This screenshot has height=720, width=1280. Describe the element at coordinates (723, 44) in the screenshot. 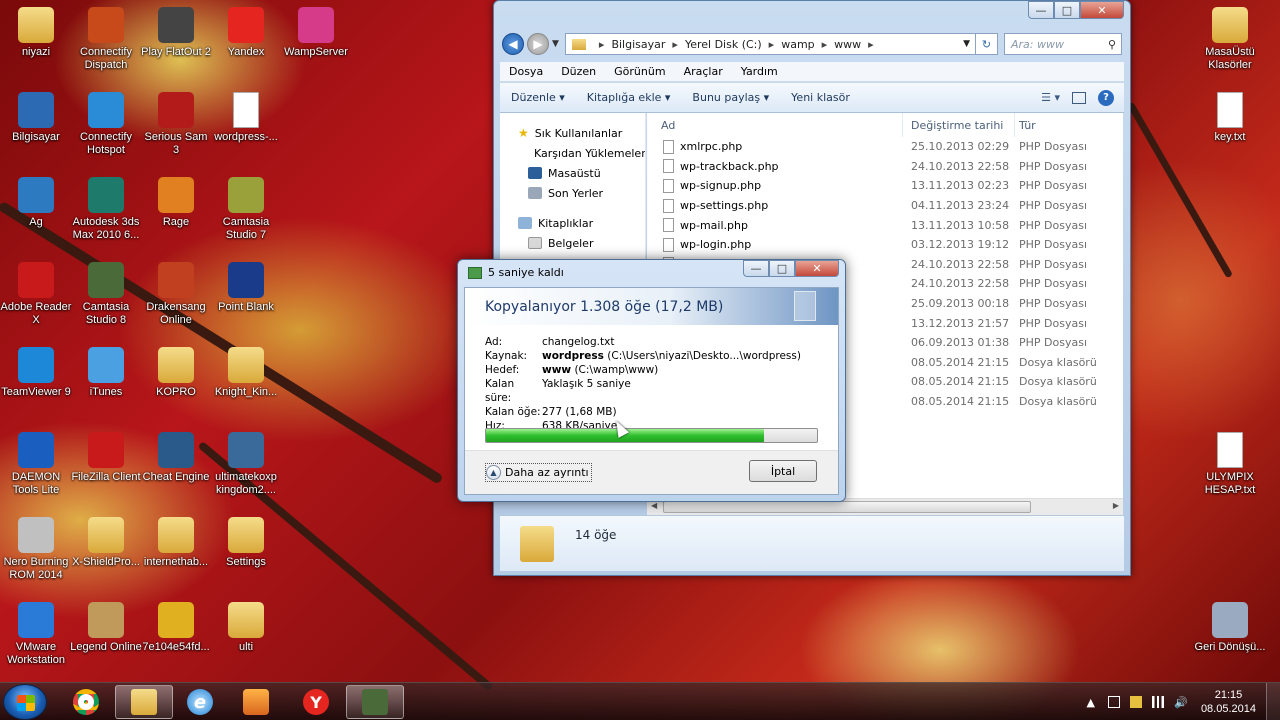

I see `breadcrumb-item: Yerel Disk (C:)` at that location.